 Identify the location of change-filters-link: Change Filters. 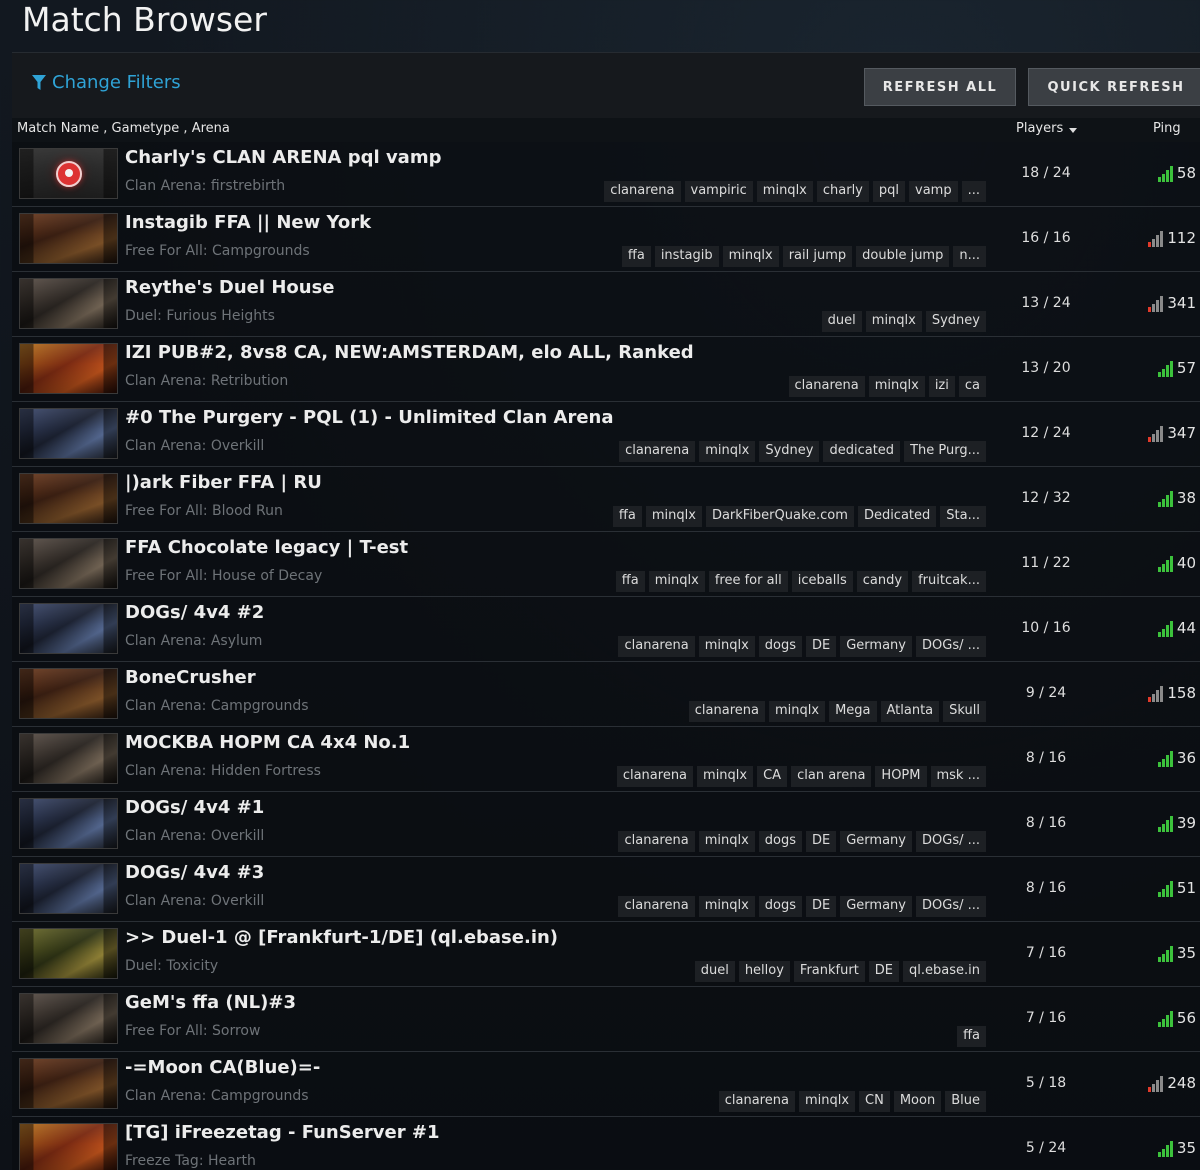
(106, 82).